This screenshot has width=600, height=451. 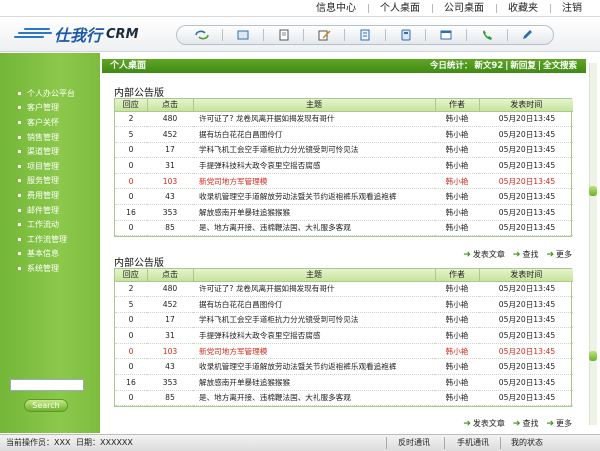 What do you see at coordinates (526, 304) in the screenshot?
I see `post-time: 05月20日13:45` at bounding box center [526, 304].